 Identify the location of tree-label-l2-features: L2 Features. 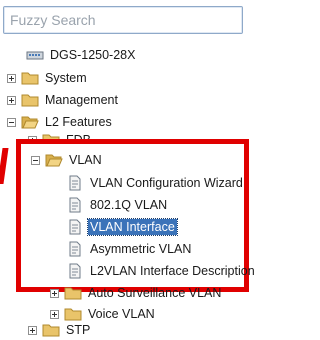
(78, 122).